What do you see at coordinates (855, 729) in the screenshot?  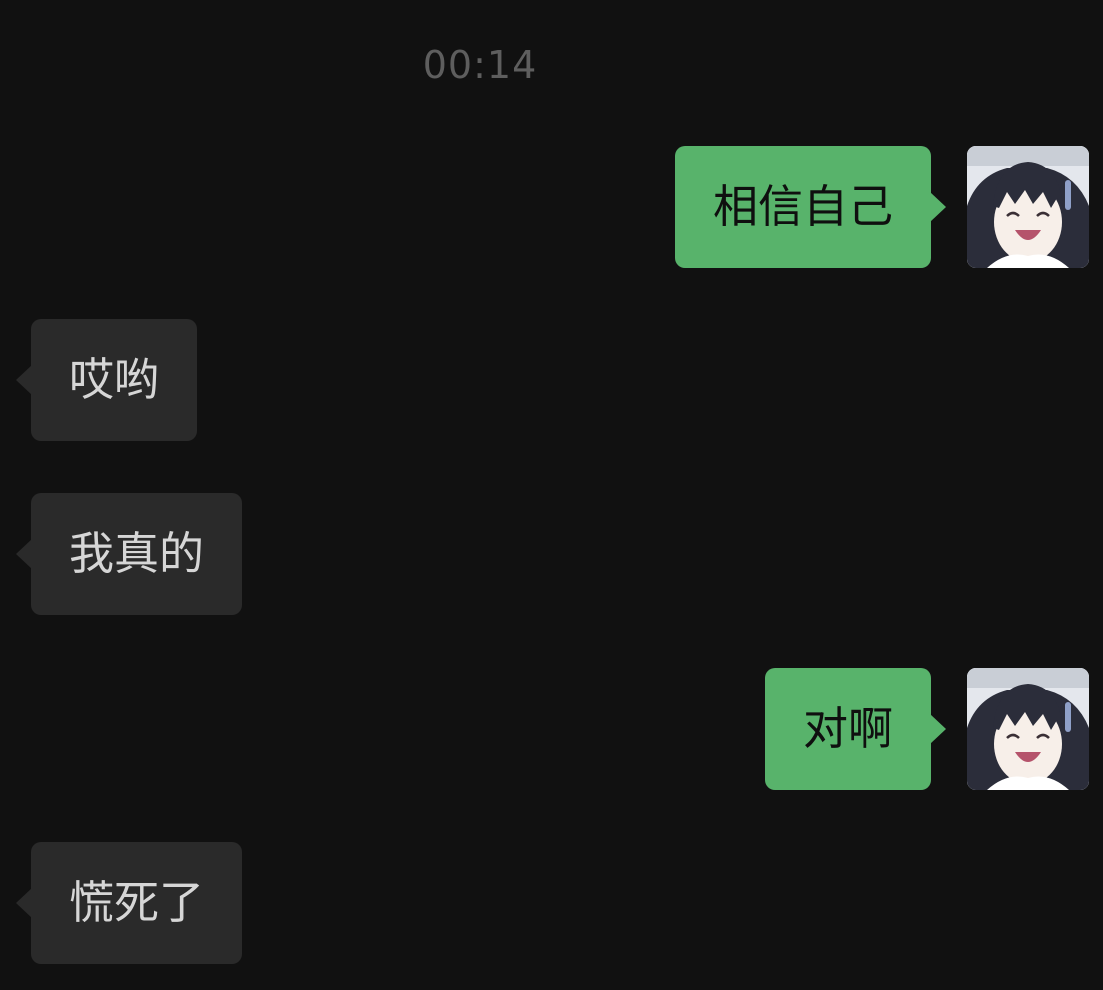 I see `outgoing-message-bubble: 对啊` at bounding box center [855, 729].